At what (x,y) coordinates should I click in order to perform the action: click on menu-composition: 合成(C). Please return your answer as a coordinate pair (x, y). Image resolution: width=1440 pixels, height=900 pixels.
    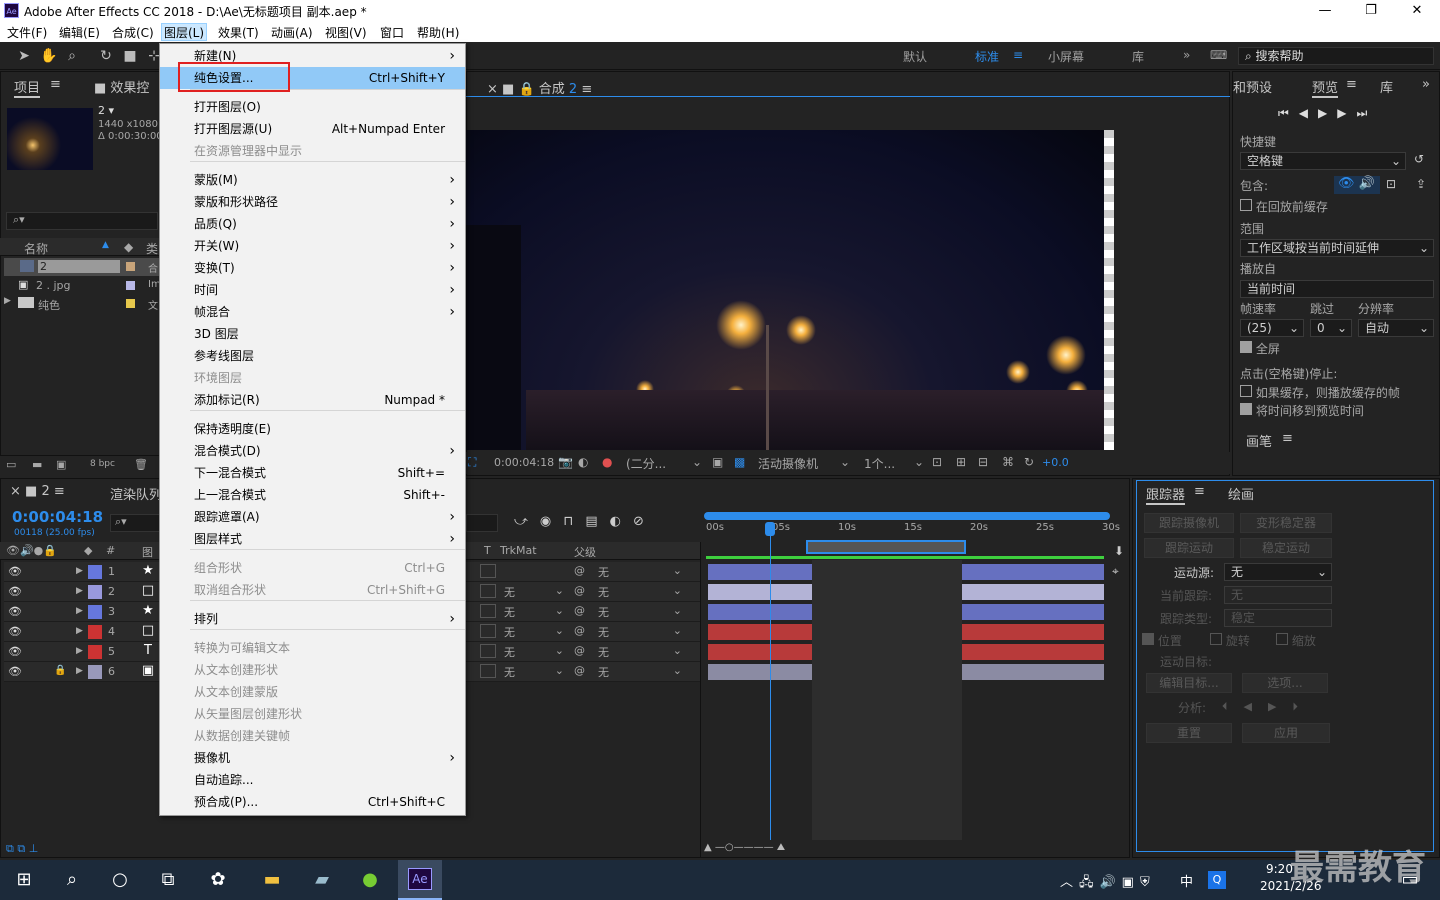
    Looking at the image, I should click on (133, 32).